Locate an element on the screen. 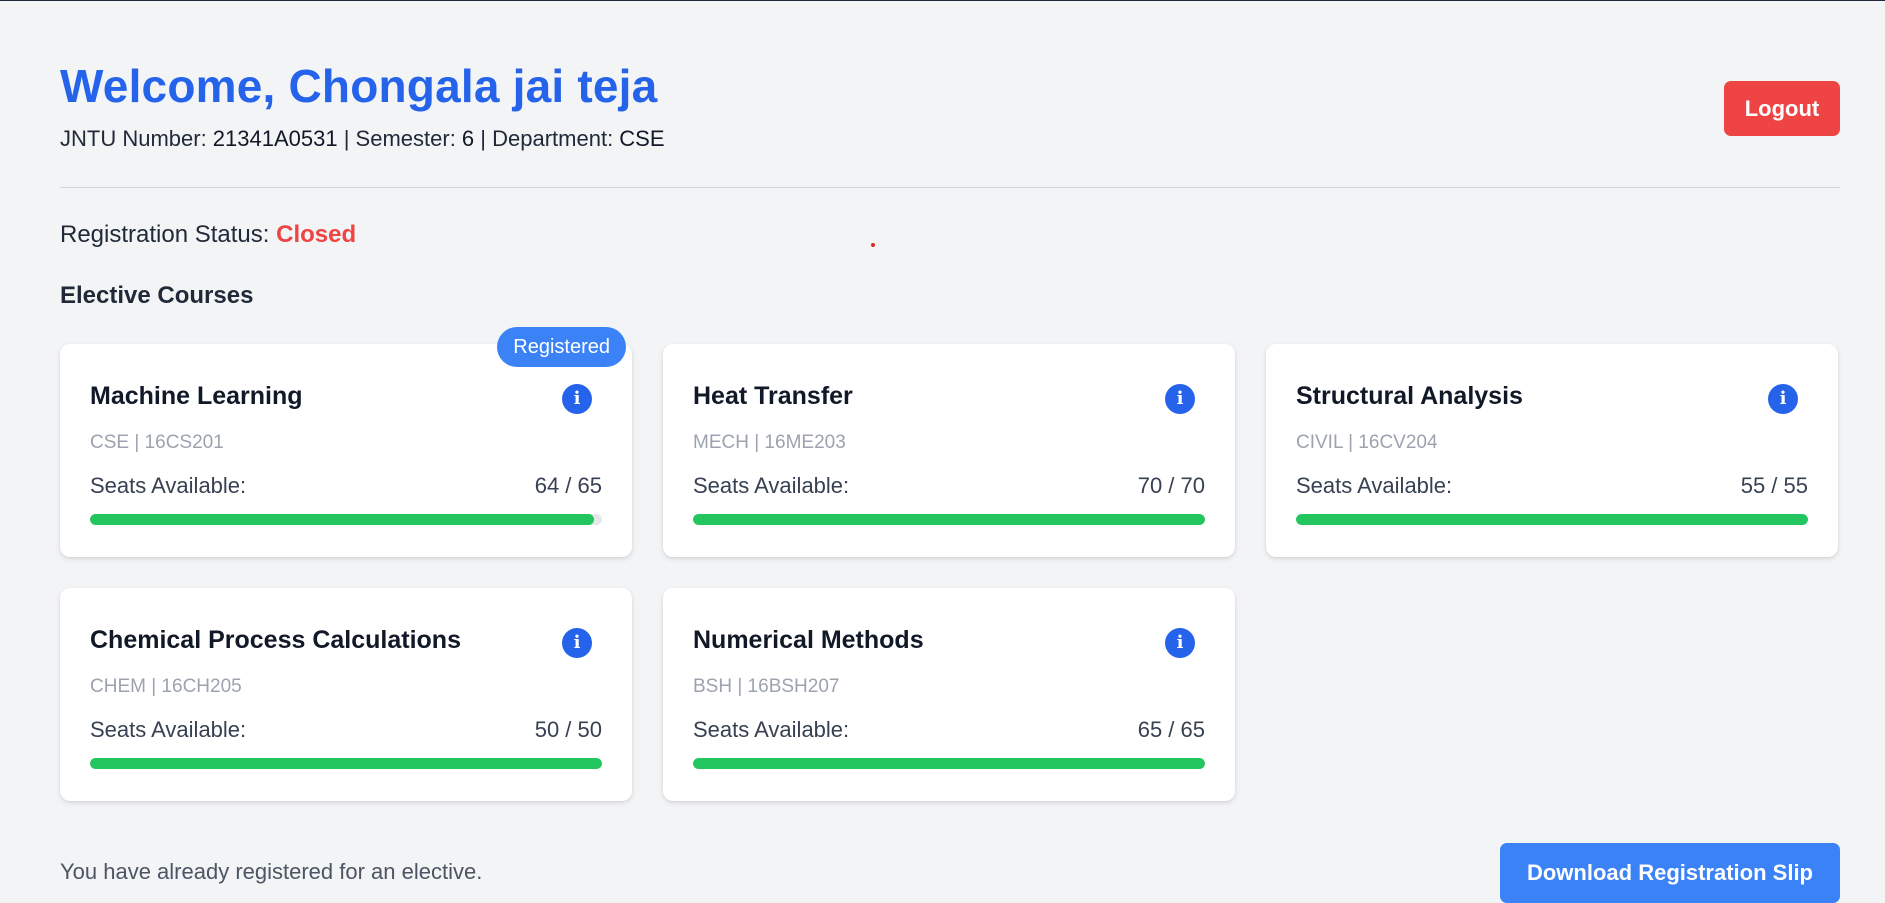 The image size is (1885, 903). course-code: BSH | 16BSH207 is located at coordinates (766, 686).